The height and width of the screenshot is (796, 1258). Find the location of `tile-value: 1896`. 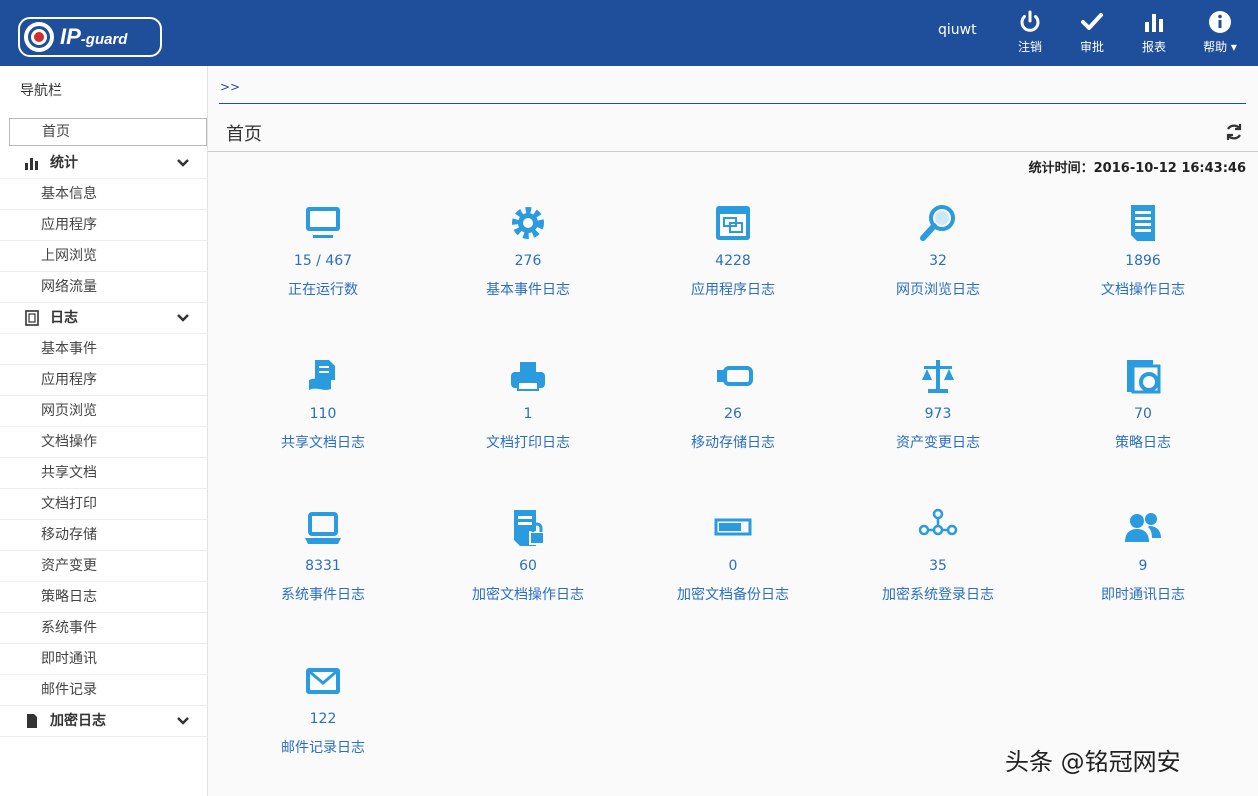

tile-value: 1896 is located at coordinates (1143, 261).